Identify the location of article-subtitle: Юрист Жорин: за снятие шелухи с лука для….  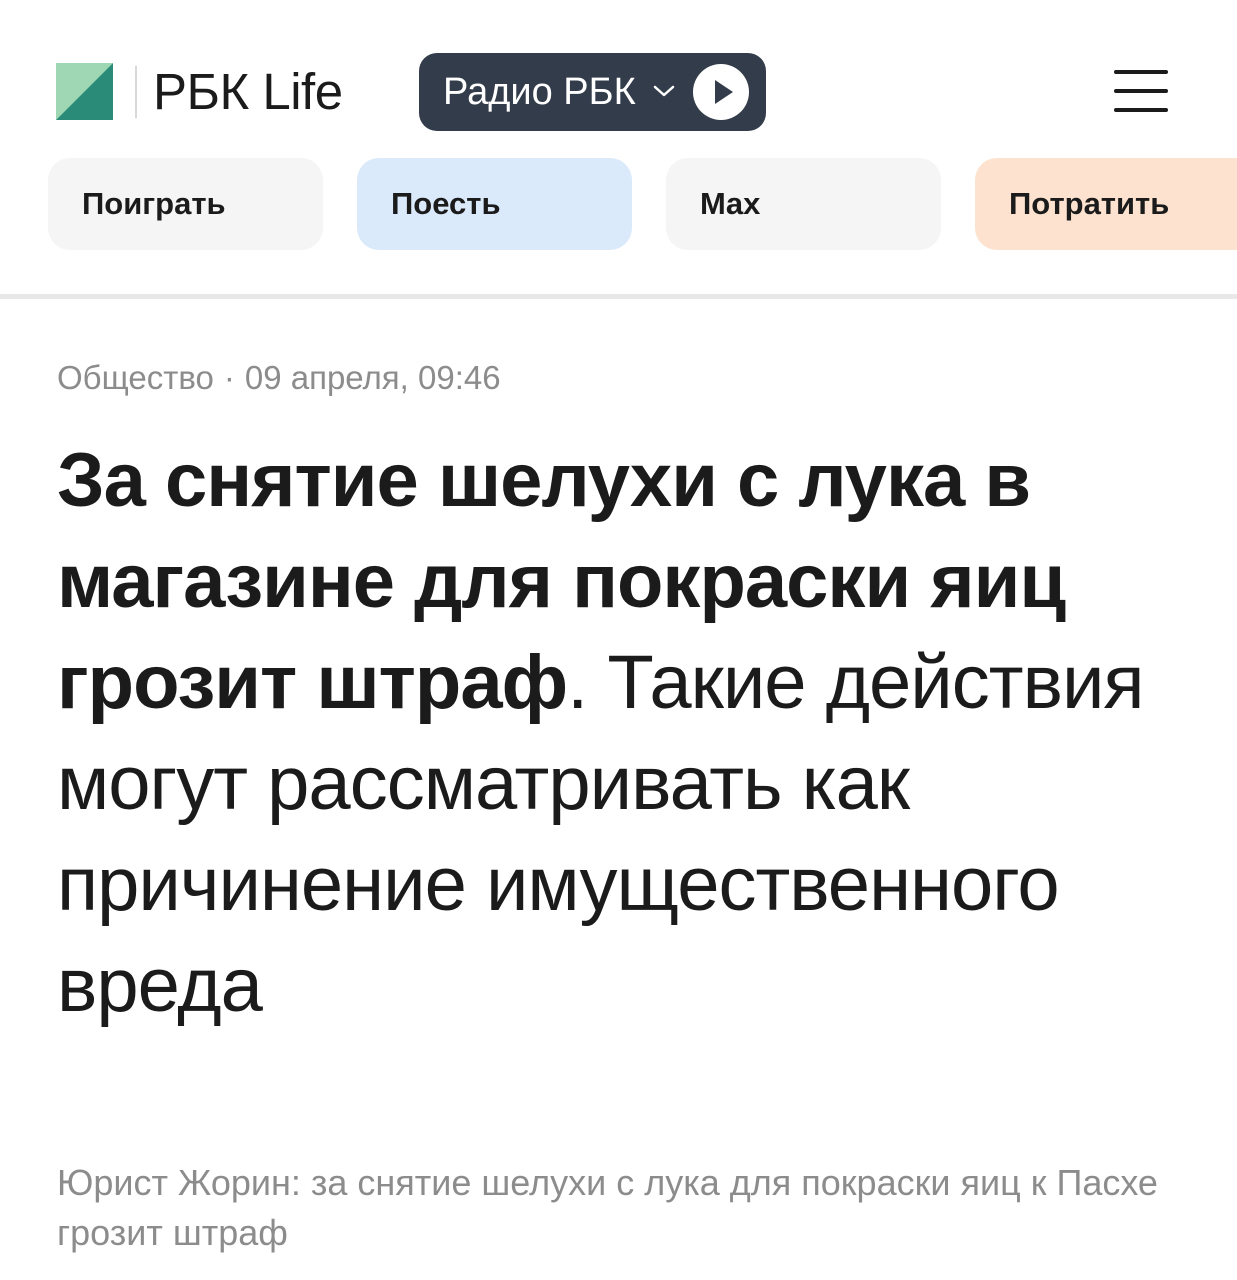
(607, 1207).